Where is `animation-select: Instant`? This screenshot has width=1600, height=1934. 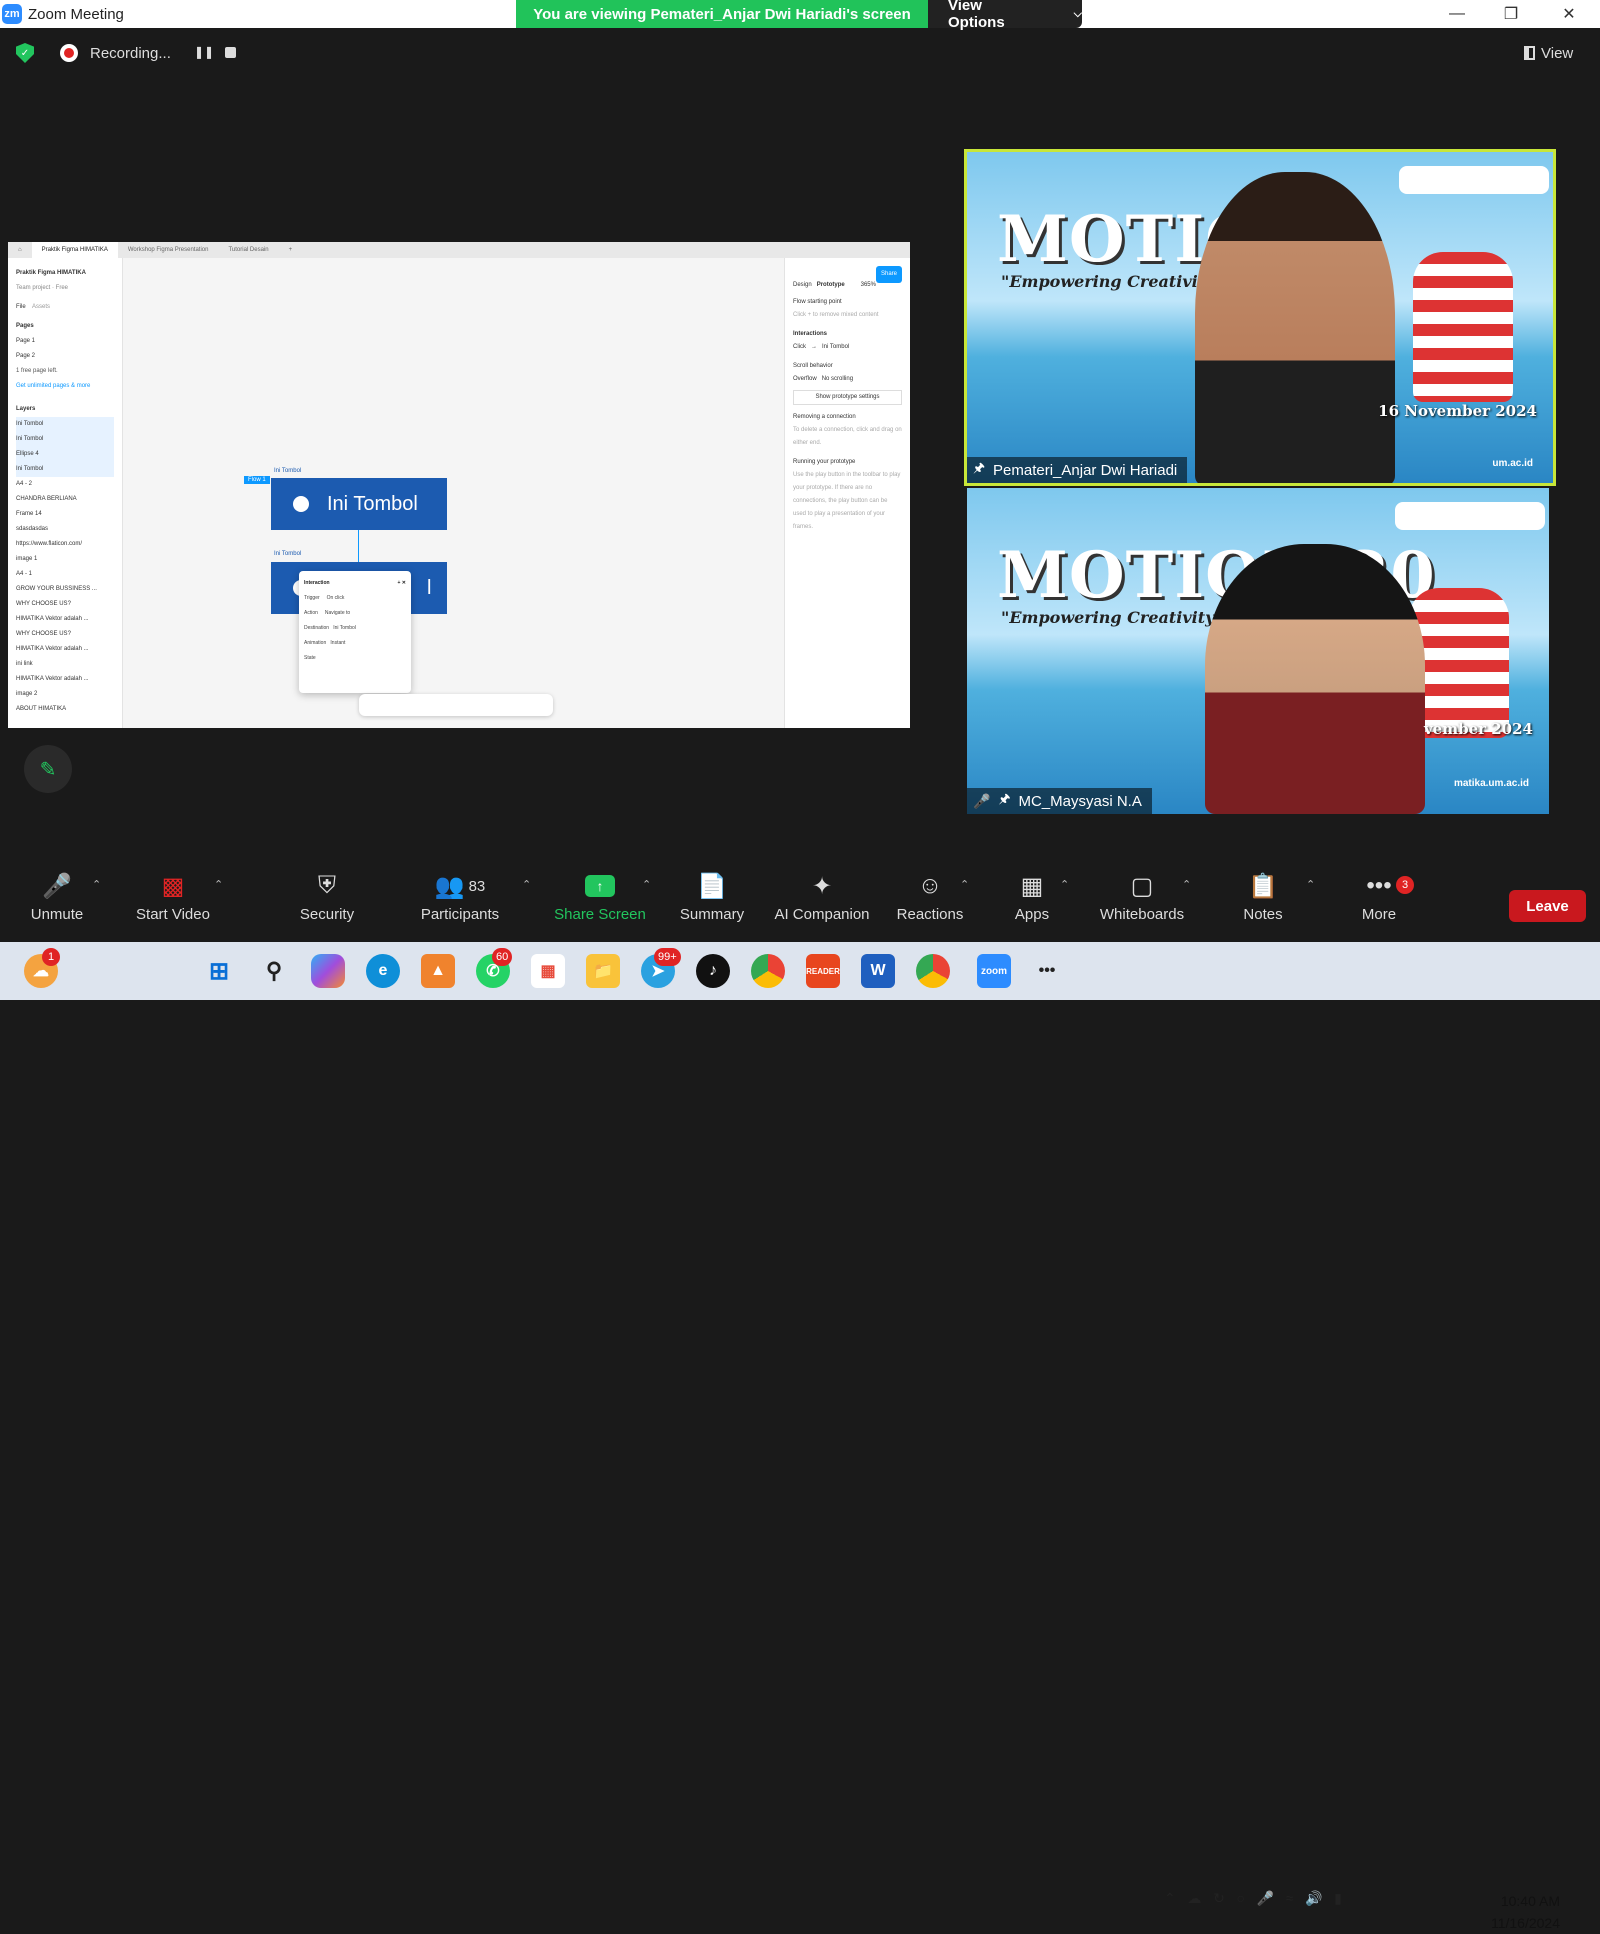 animation-select: Instant is located at coordinates (337, 643).